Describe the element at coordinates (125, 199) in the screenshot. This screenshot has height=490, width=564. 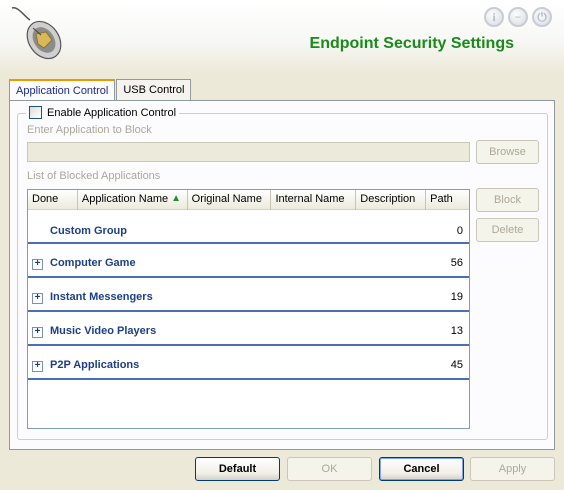
I see `column-application-name-label: Application Name` at that location.